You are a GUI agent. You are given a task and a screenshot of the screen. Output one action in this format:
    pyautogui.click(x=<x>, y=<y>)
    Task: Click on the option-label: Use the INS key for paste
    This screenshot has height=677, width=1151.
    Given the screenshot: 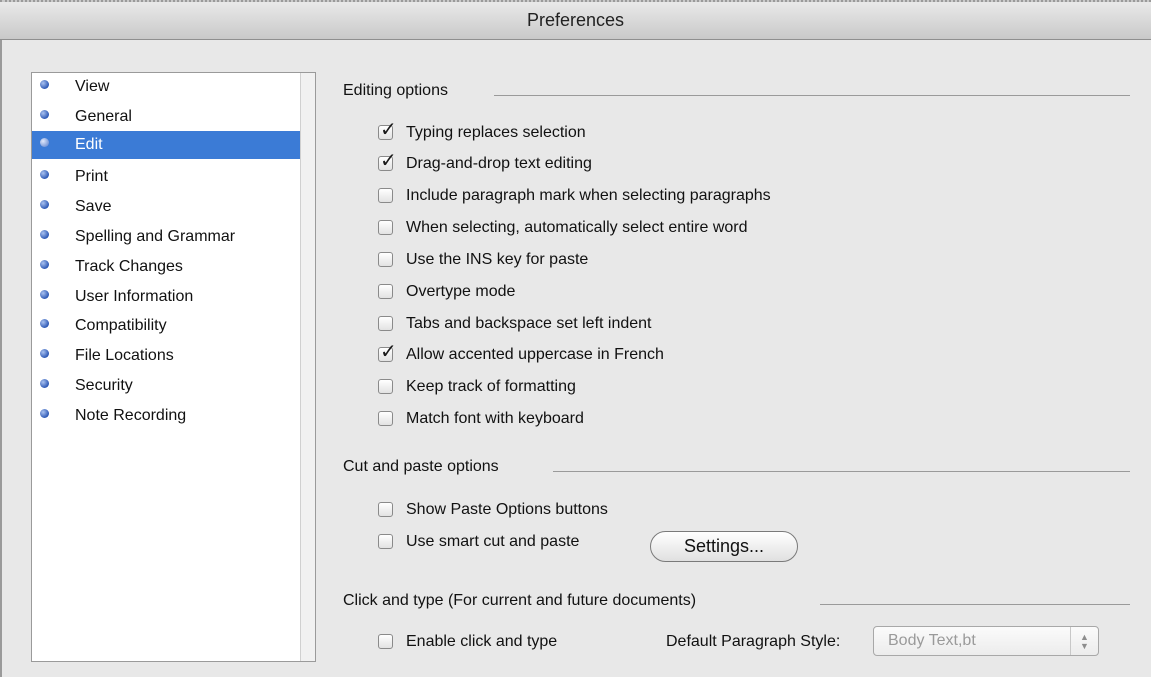 What is the action you would take?
    pyautogui.click(x=497, y=259)
    